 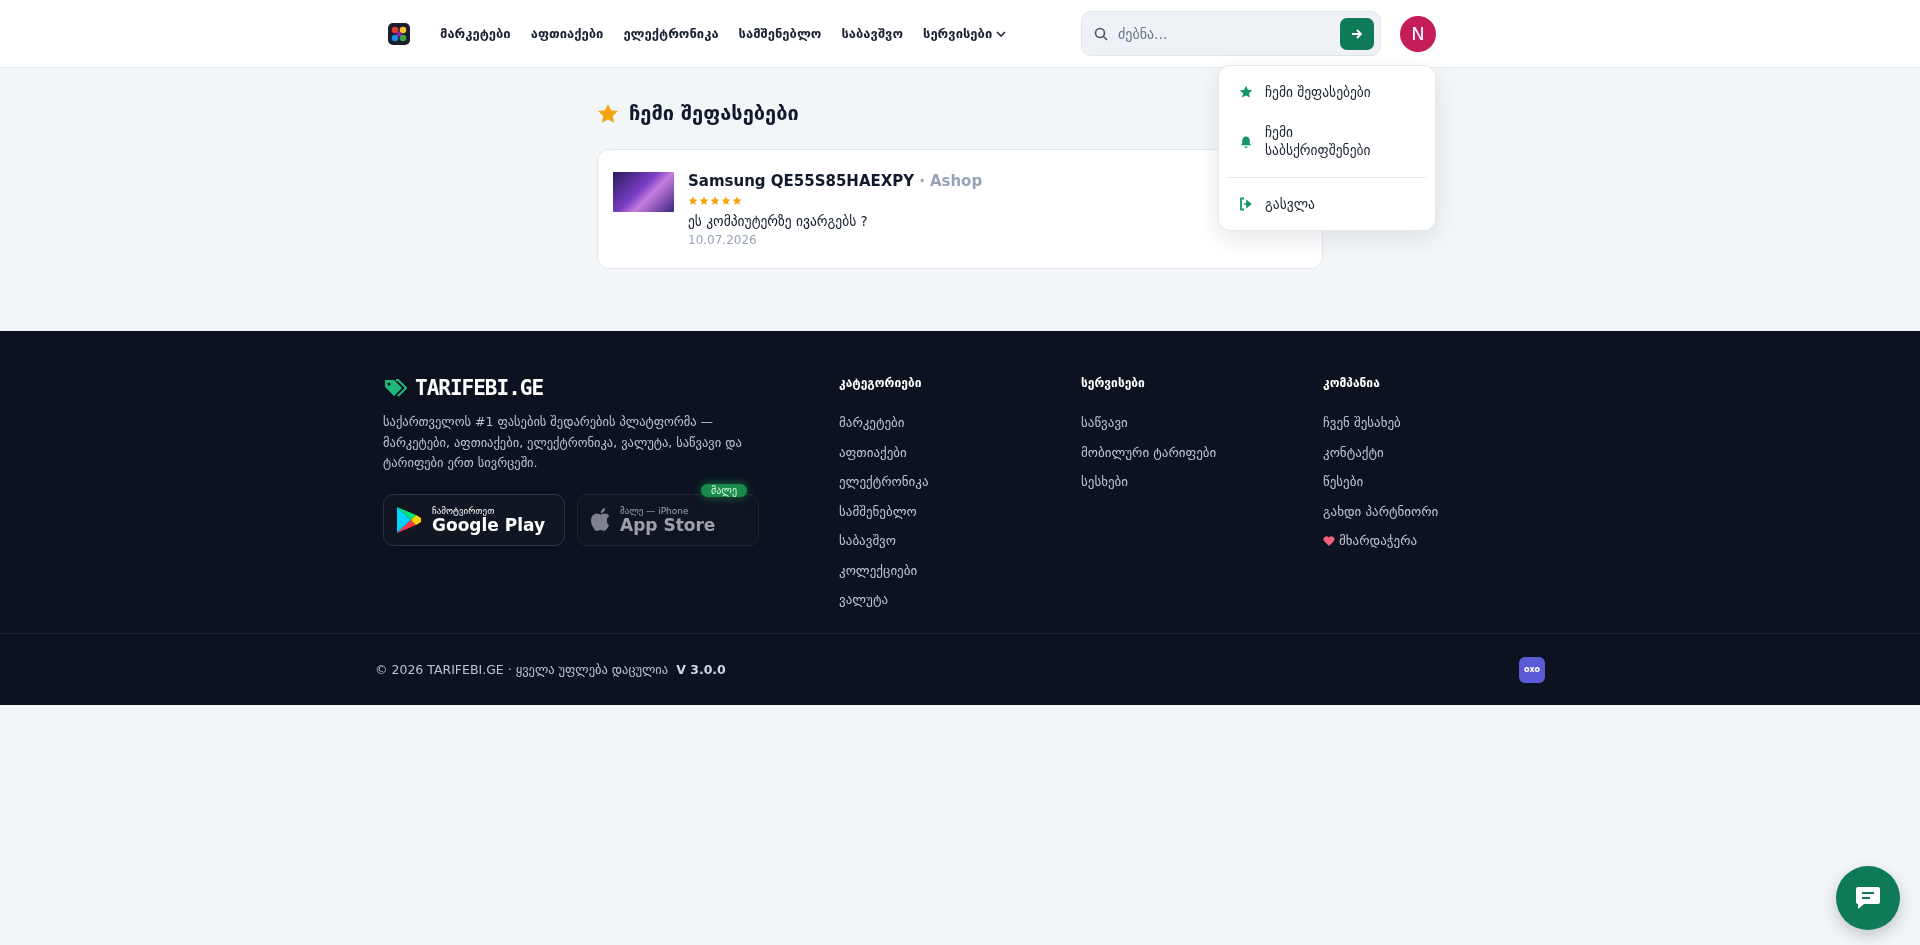 What do you see at coordinates (965, 33) in the screenshot?
I see `nav-dropdown: სერვისები` at bounding box center [965, 33].